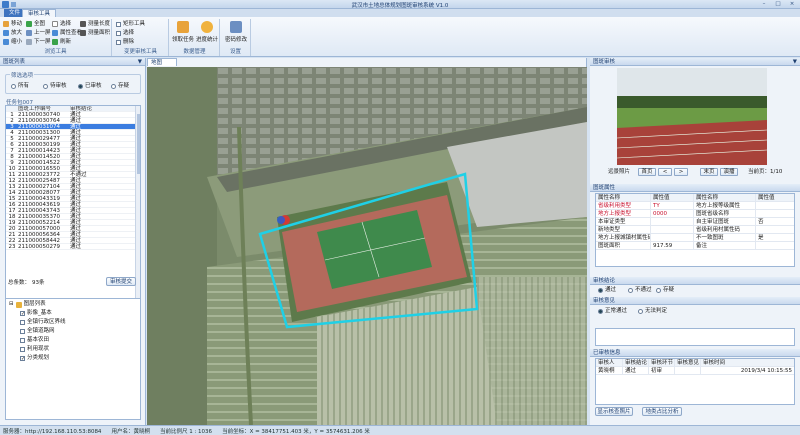 Image resolution: width=800 pixels, height=435 pixels. Describe the element at coordinates (61, 42) in the screenshot. I see `refresh-button: 刷新` at that location.